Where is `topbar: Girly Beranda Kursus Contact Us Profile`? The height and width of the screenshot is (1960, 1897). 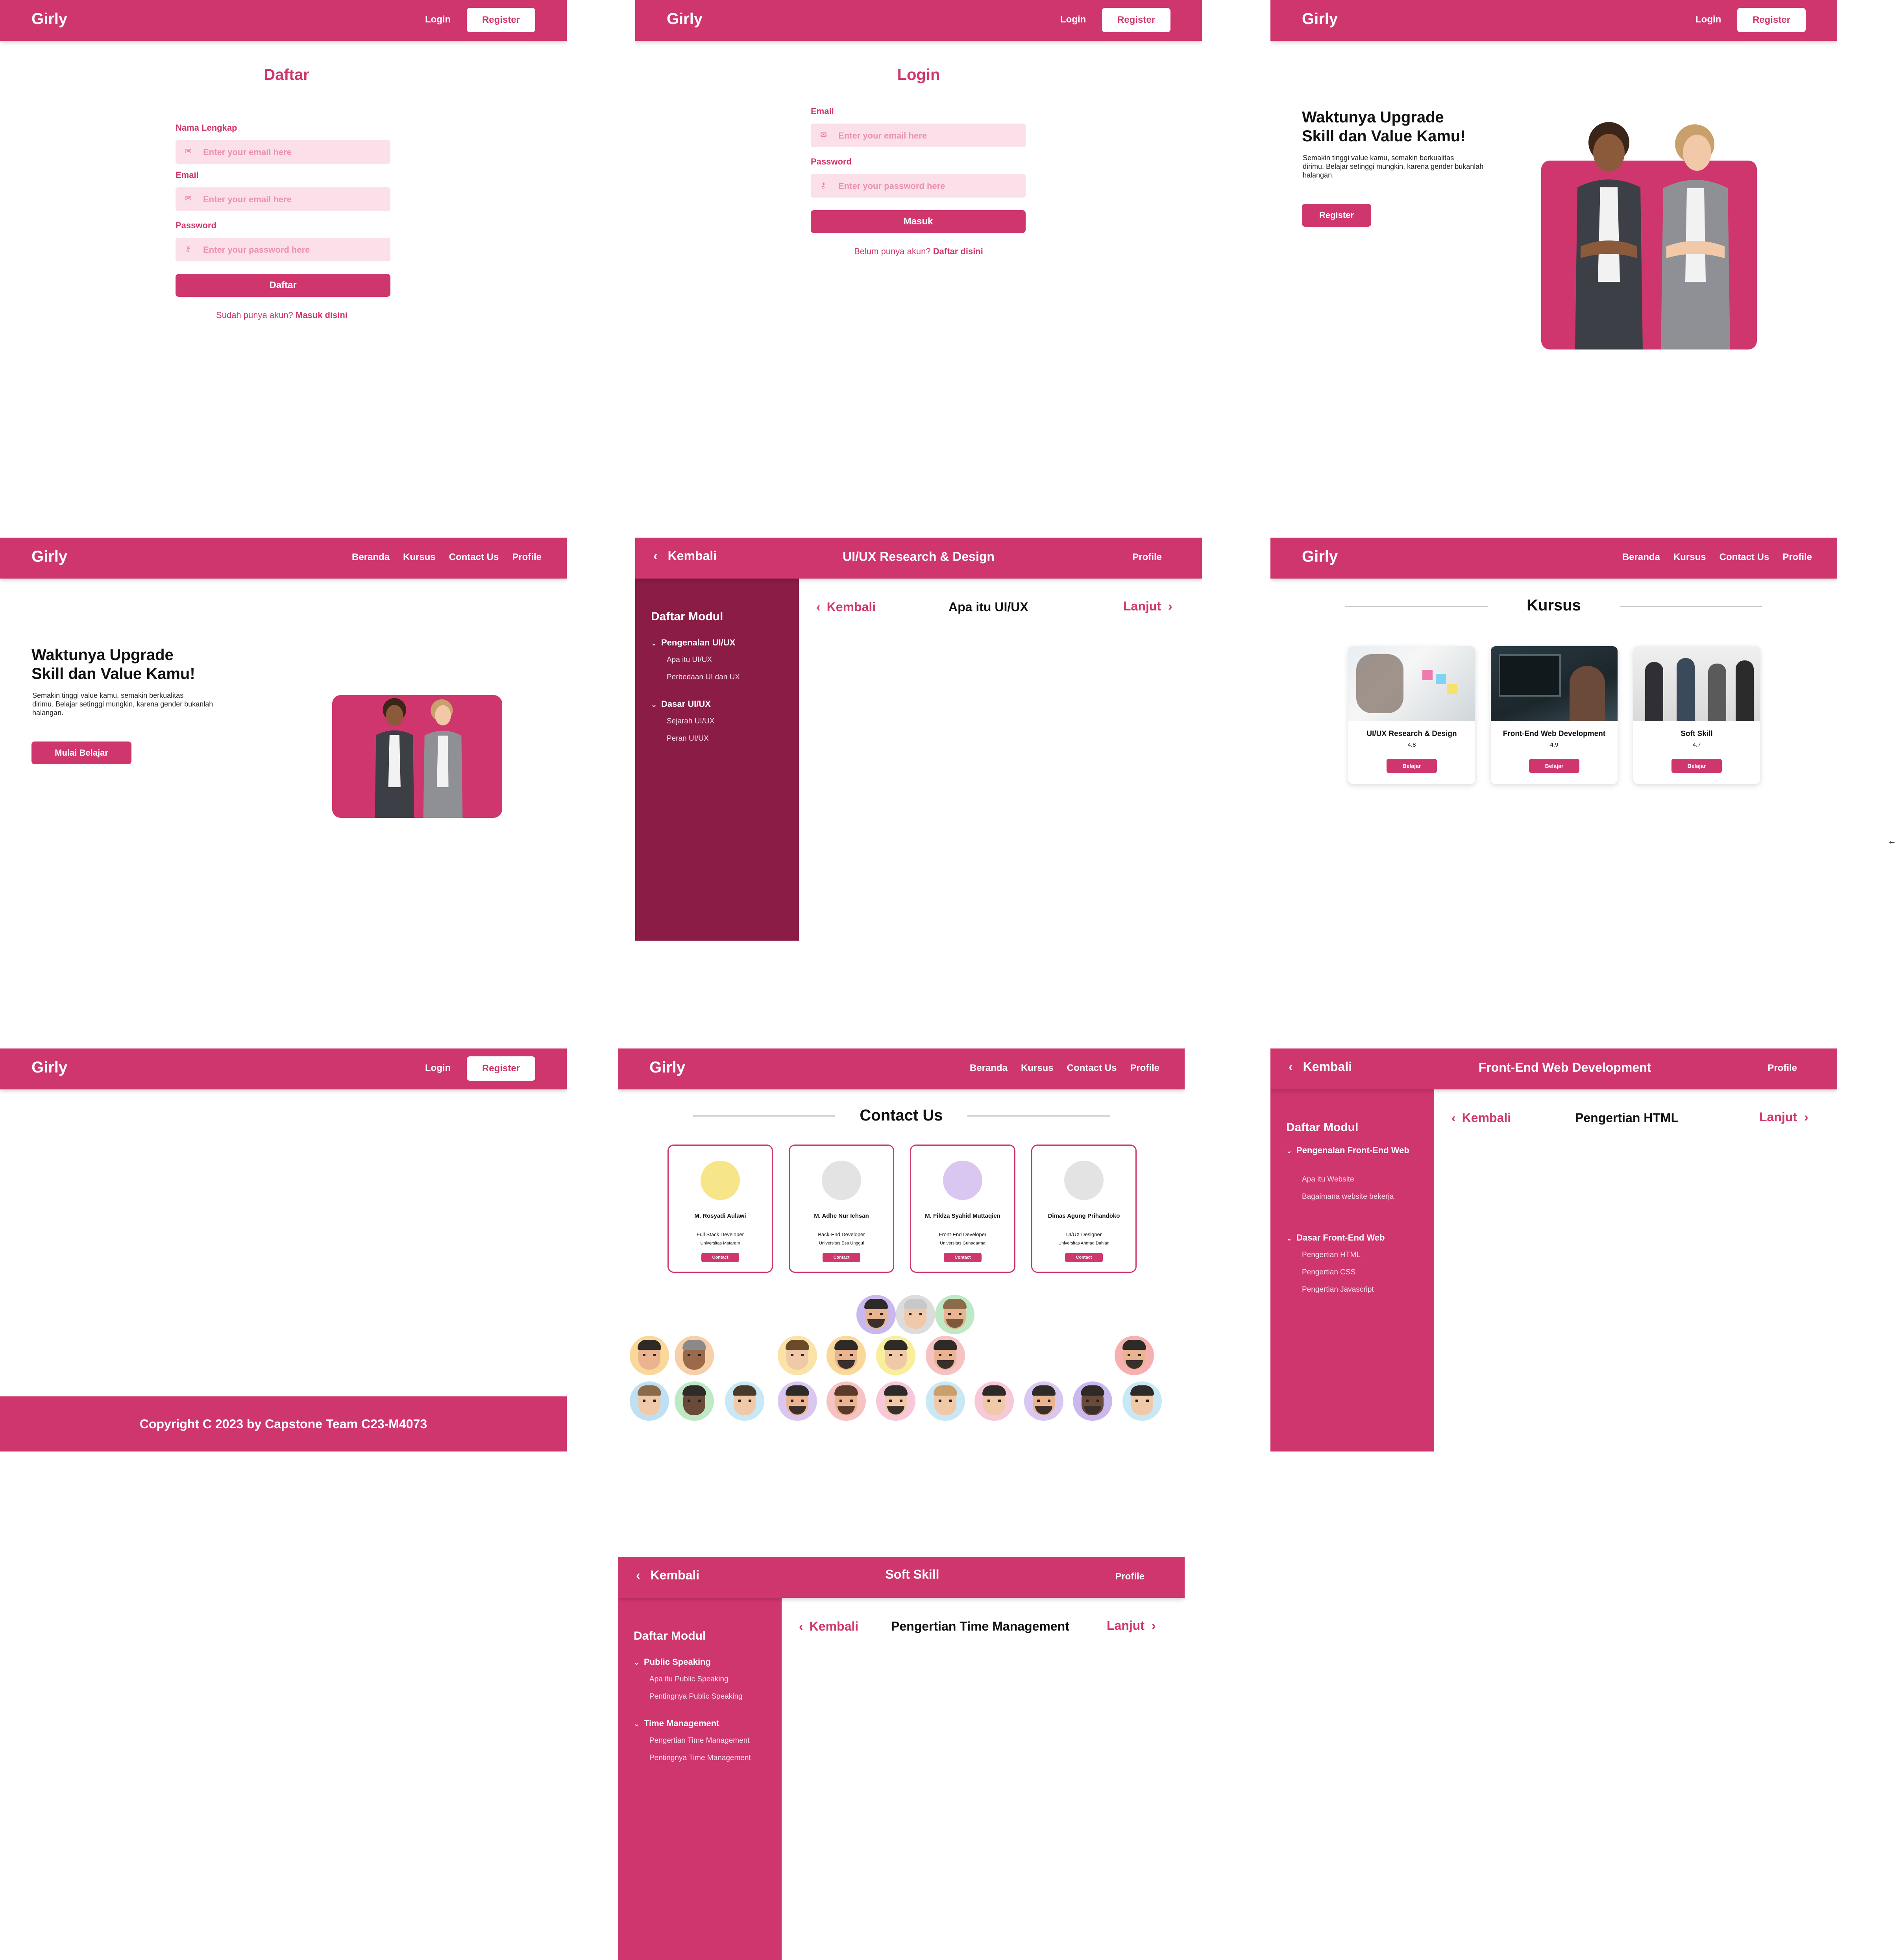
topbar: Girly Beranda Kursus Contact Us Profile is located at coordinates (283, 558).